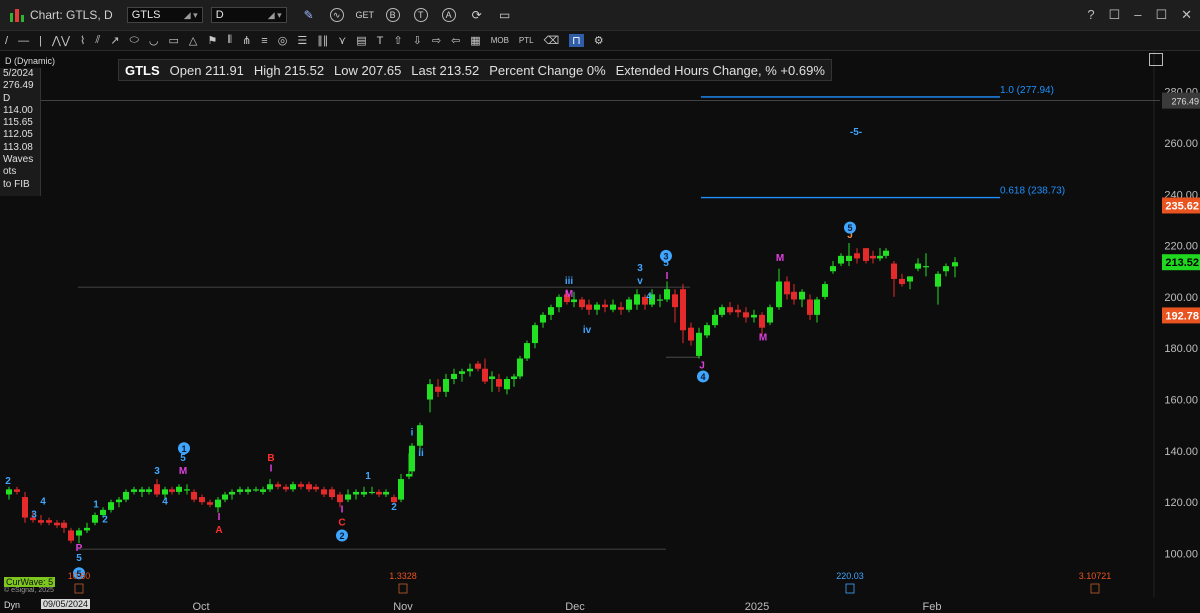 The image size is (1200, 613). Describe the element at coordinates (423, 70) in the screenshot. I see `last-label: Last` at that location.